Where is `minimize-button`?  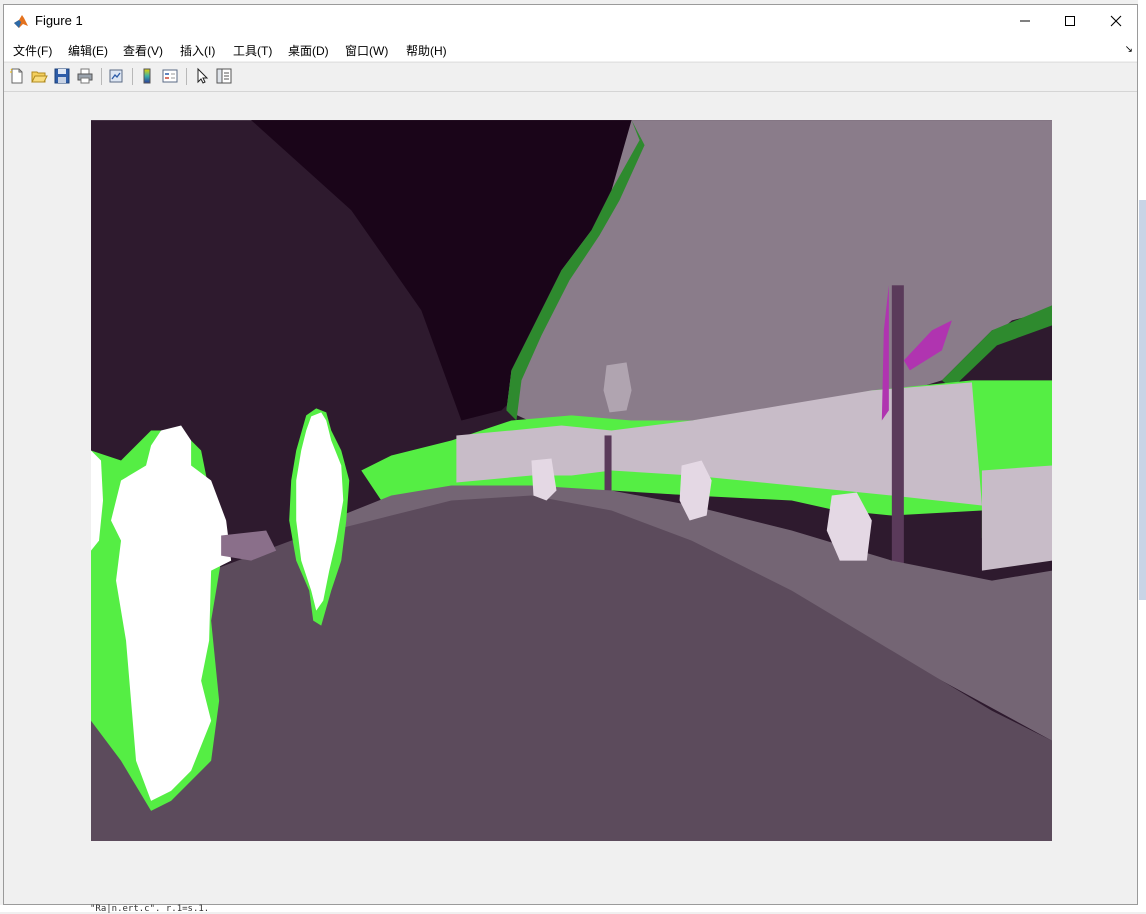 minimize-button is located at coordinates (1025, 21).